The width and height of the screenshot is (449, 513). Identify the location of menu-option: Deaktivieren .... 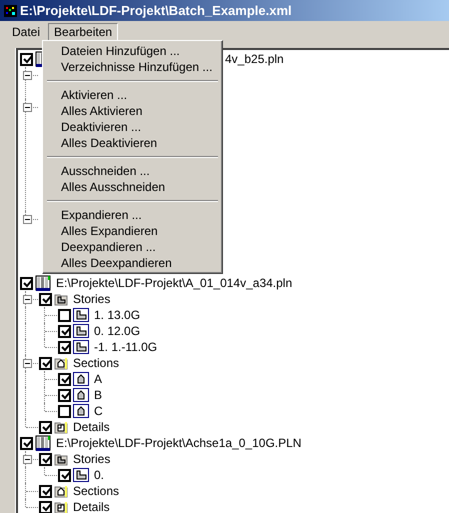
(132, 127).